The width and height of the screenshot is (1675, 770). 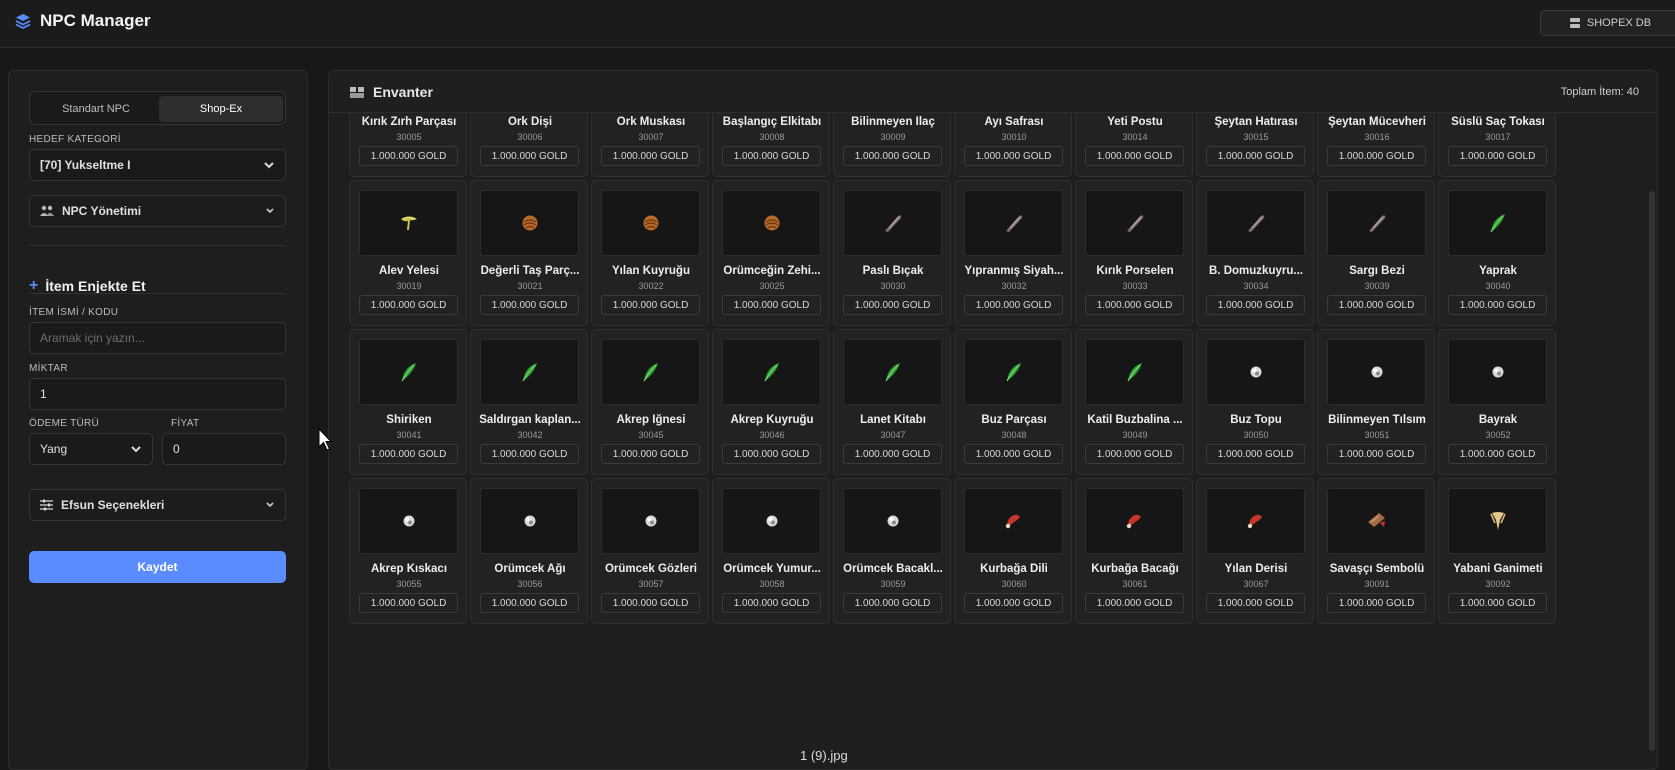 What do you see at coordinates (892, 145) in the screenshot?
I see `item-card: Bilinmeyen İlaç 30009 1.000.000 GOLD` at bounding box center [892, 145].